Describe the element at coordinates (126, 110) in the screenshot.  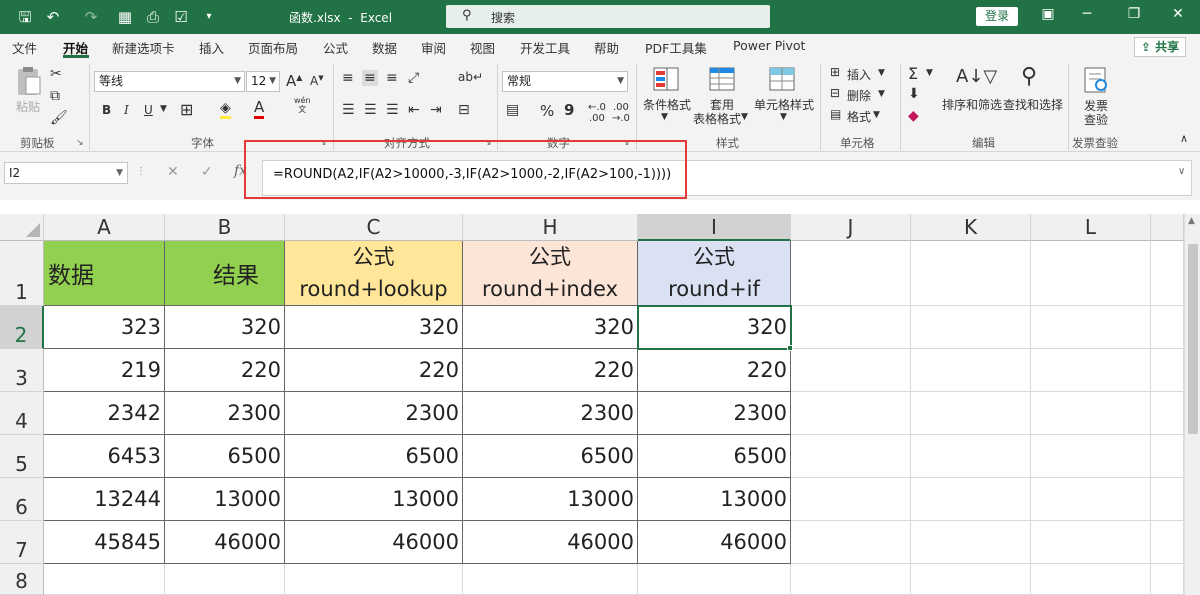
I see `italic-button: I` at that location.